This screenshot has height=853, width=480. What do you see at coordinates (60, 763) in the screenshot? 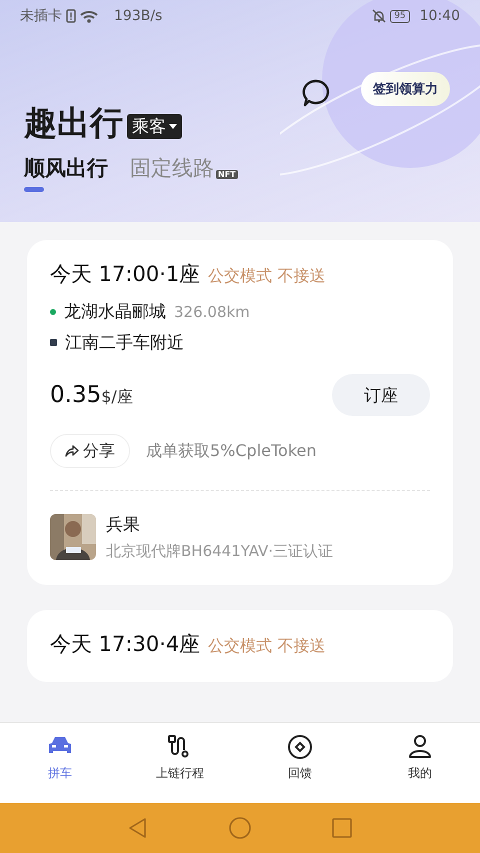
I see `nav-tab: 拼车` at bounding box center [60, 763].